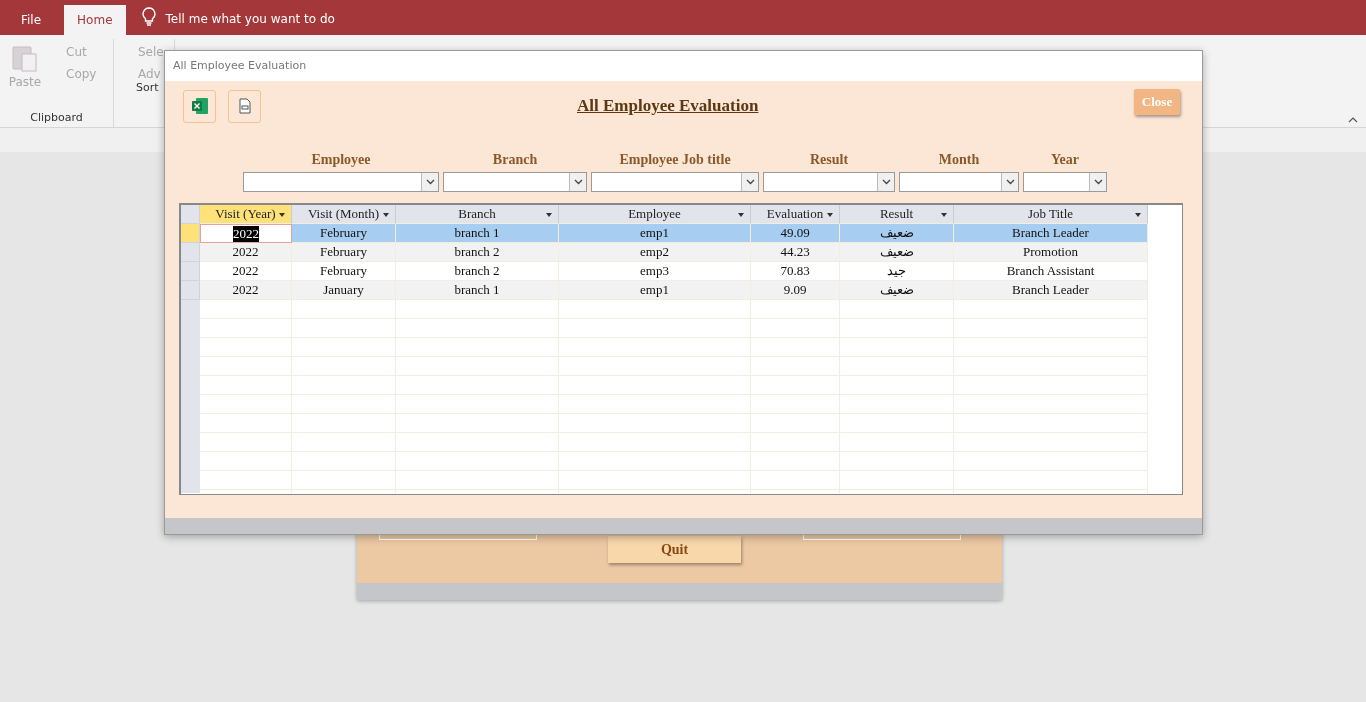  Describe the element at coordinates (1051, 252) in the screenshot. I see `table-cell: Promotion` at that location.